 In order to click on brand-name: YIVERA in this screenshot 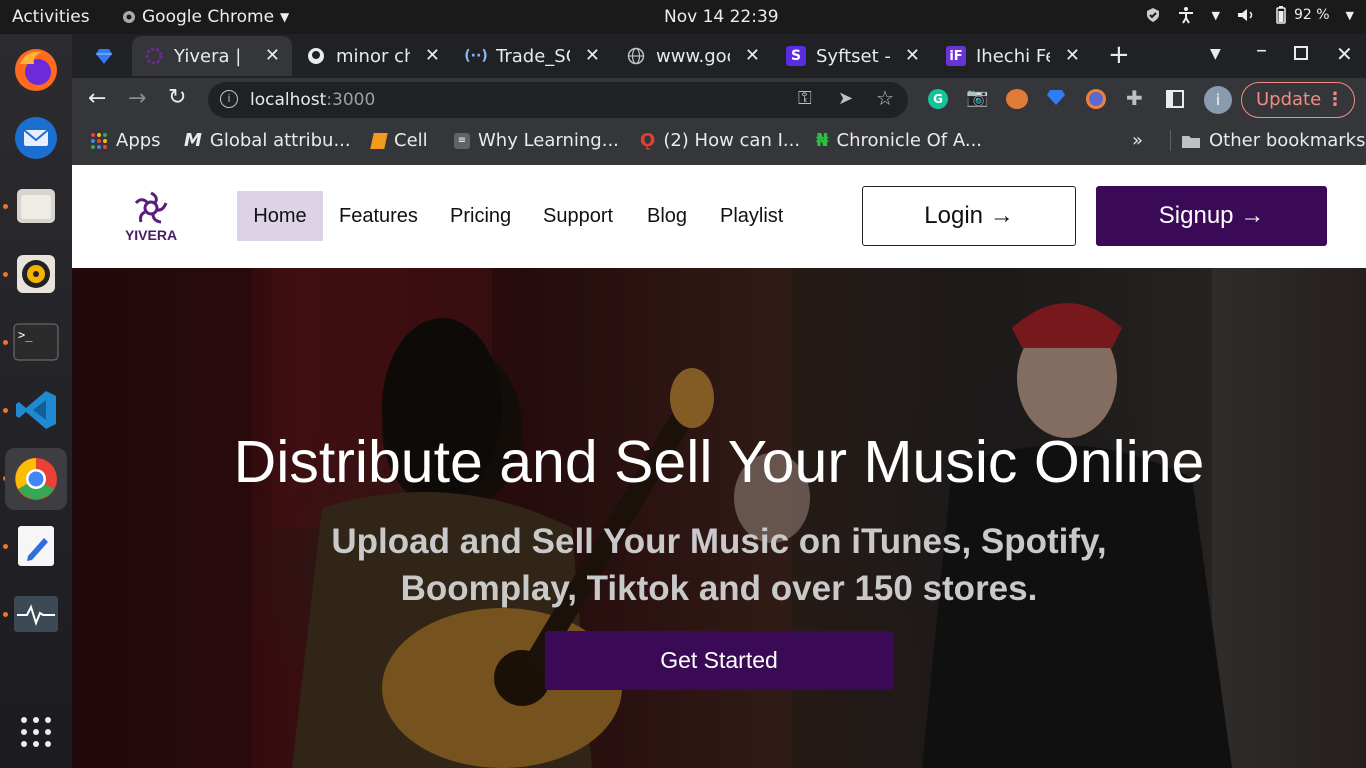, I will do `click(151, 235)`.